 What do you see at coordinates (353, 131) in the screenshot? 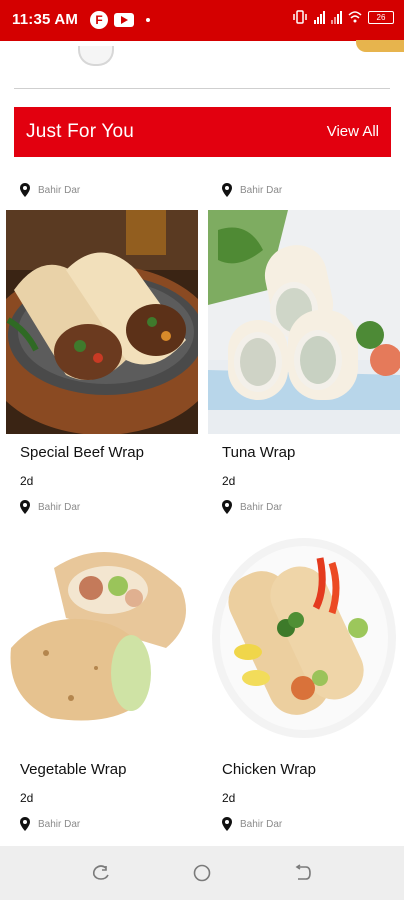
I see `view-all-button: View All` at bounding box center [353, 131].